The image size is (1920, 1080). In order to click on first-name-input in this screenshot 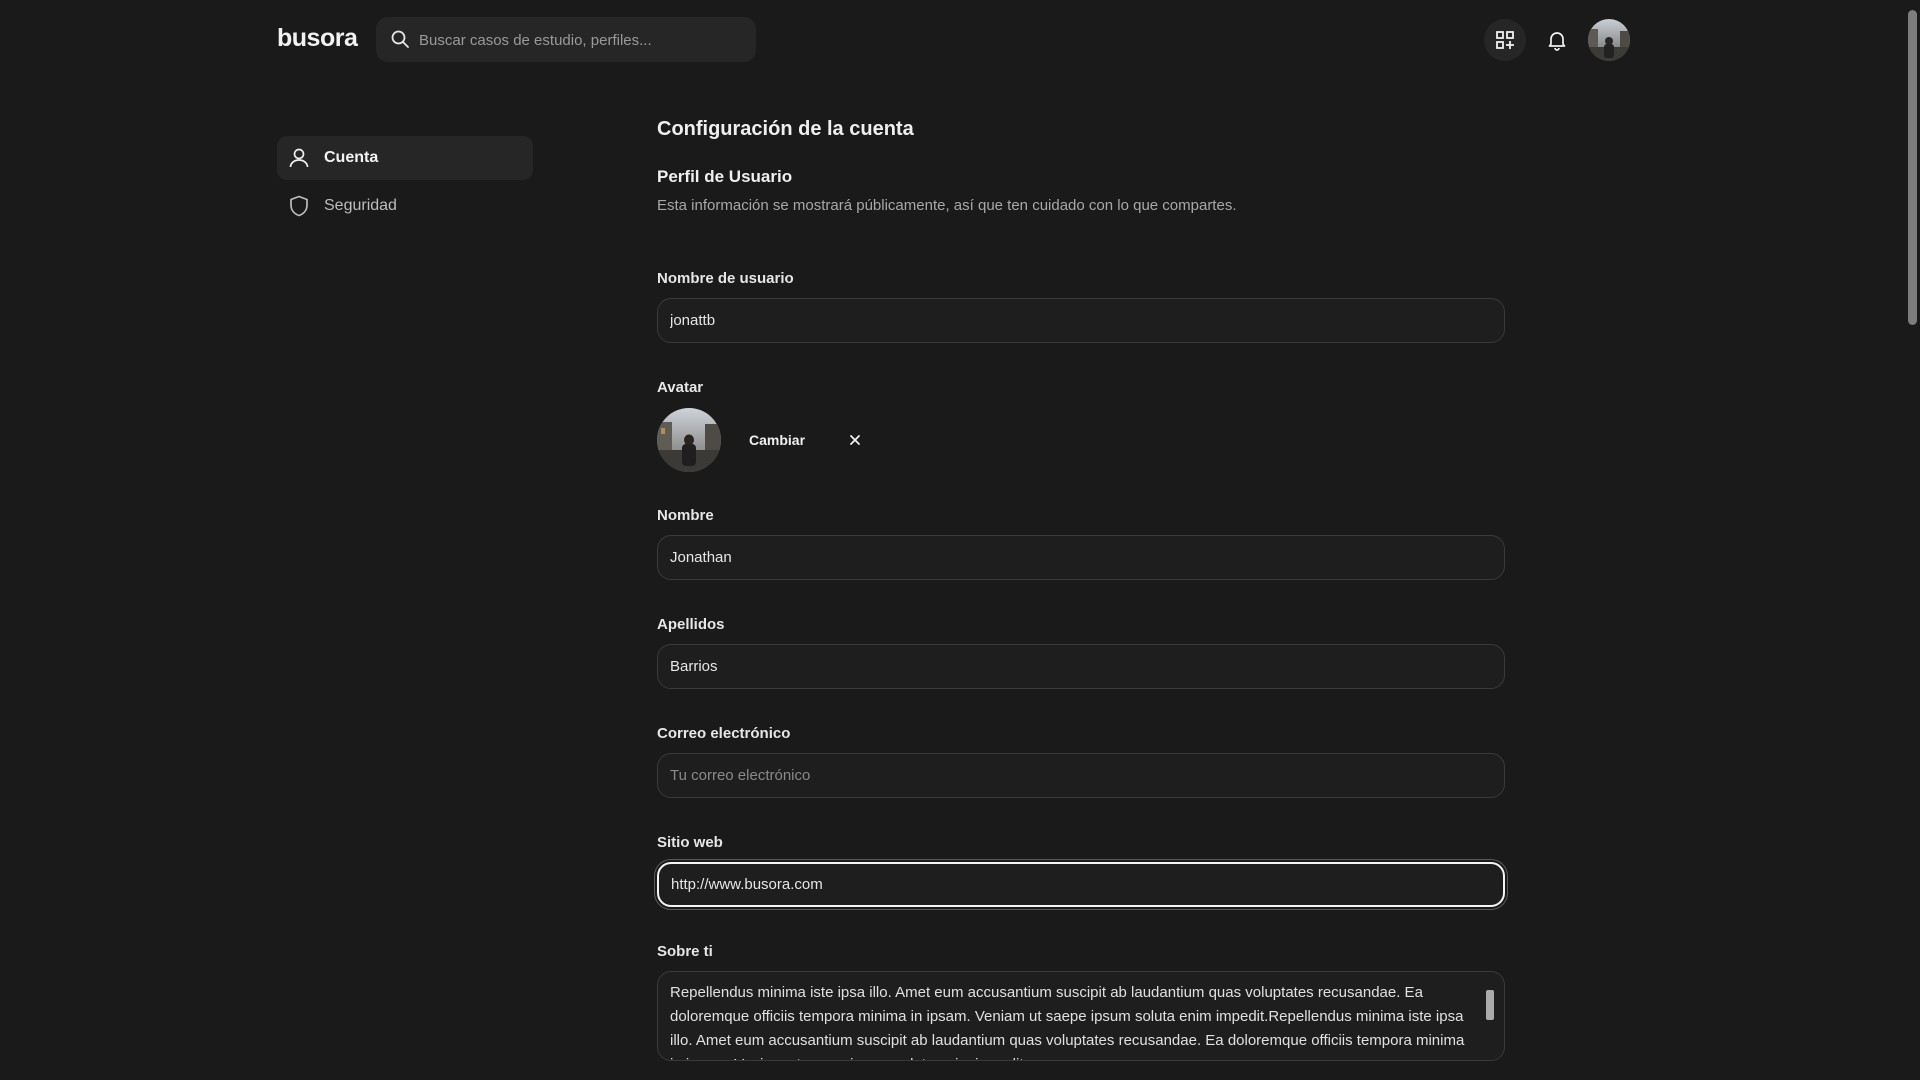, I will do `click(1081, 557)`.